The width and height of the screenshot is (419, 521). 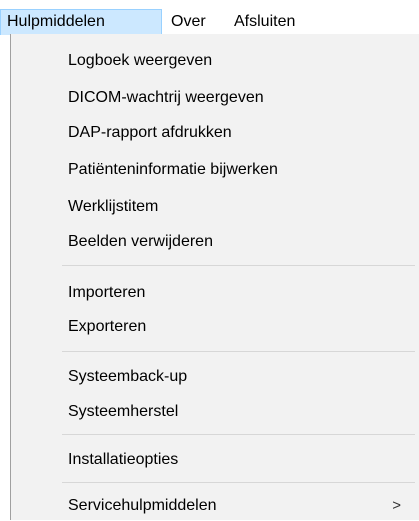 What do you see at coordinates (215, 377) in the screenshot?
I see `menu-item-systeemback-up: Systeemback-up` at bounding box center [215, 377].